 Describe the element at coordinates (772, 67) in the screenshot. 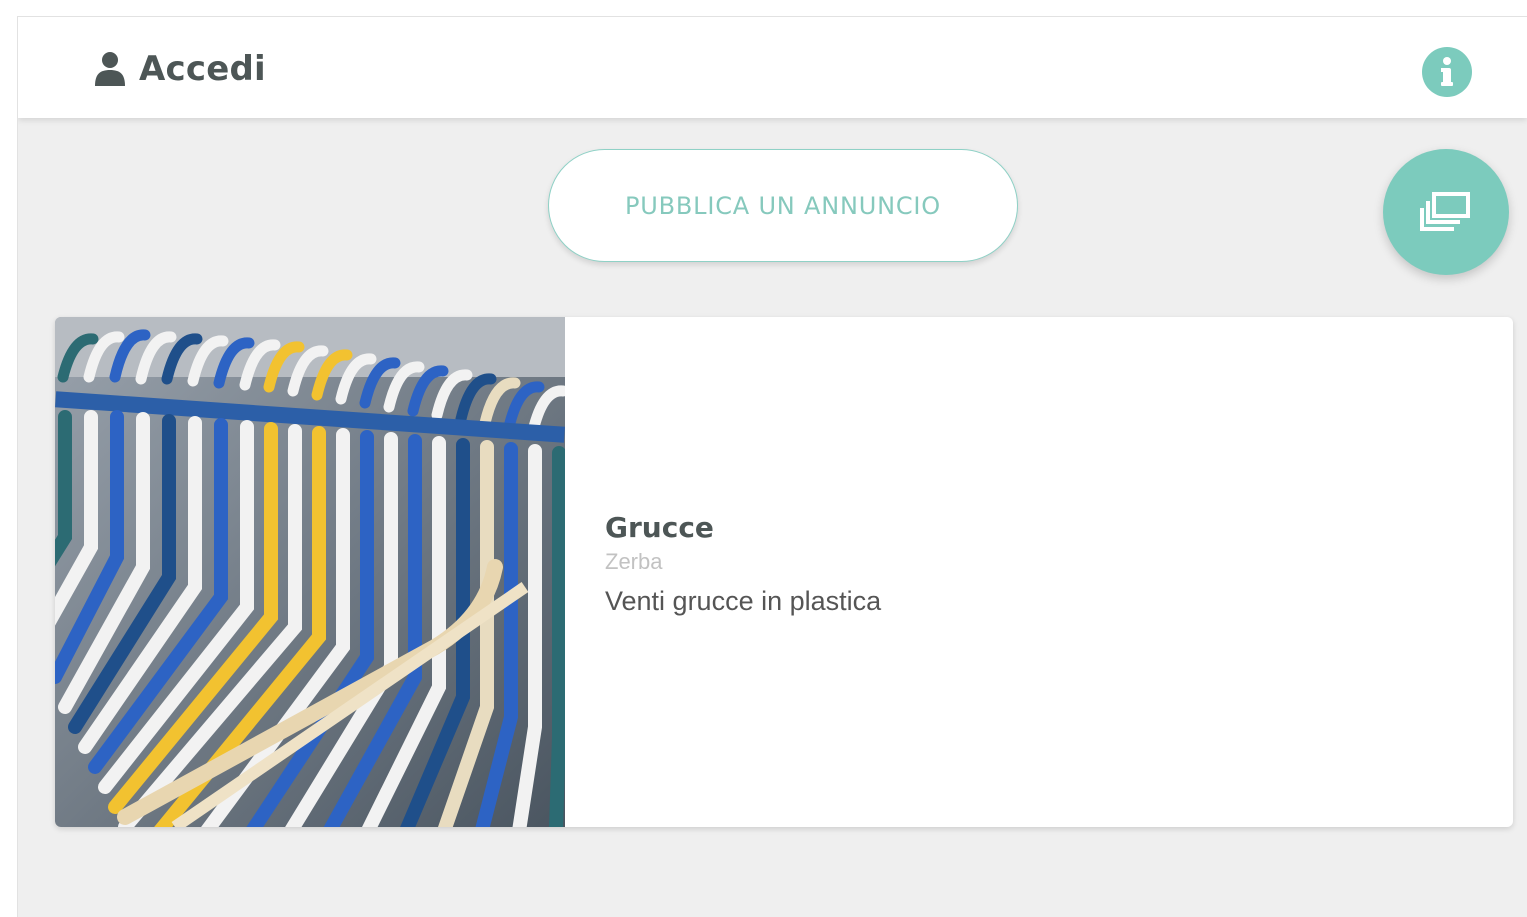

I see `top-bar: Accedi` at that location.